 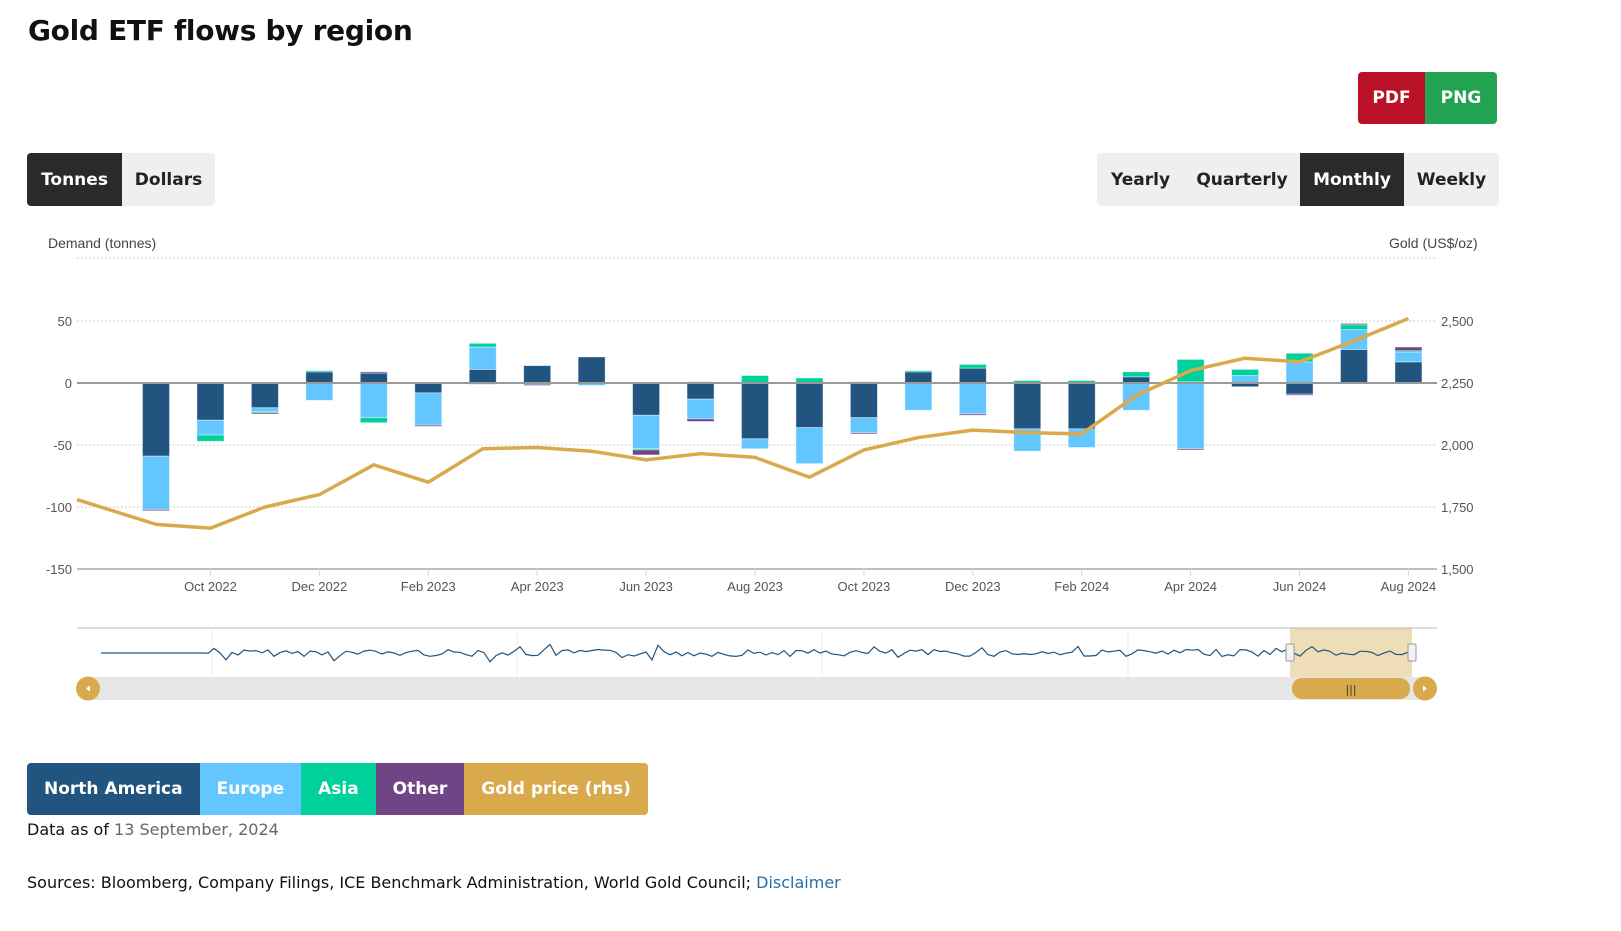 What do you see at coordinates (168, 179) in the screenshot?
I see `tab-dollars: Dollars` at bounding box center [168, 179].